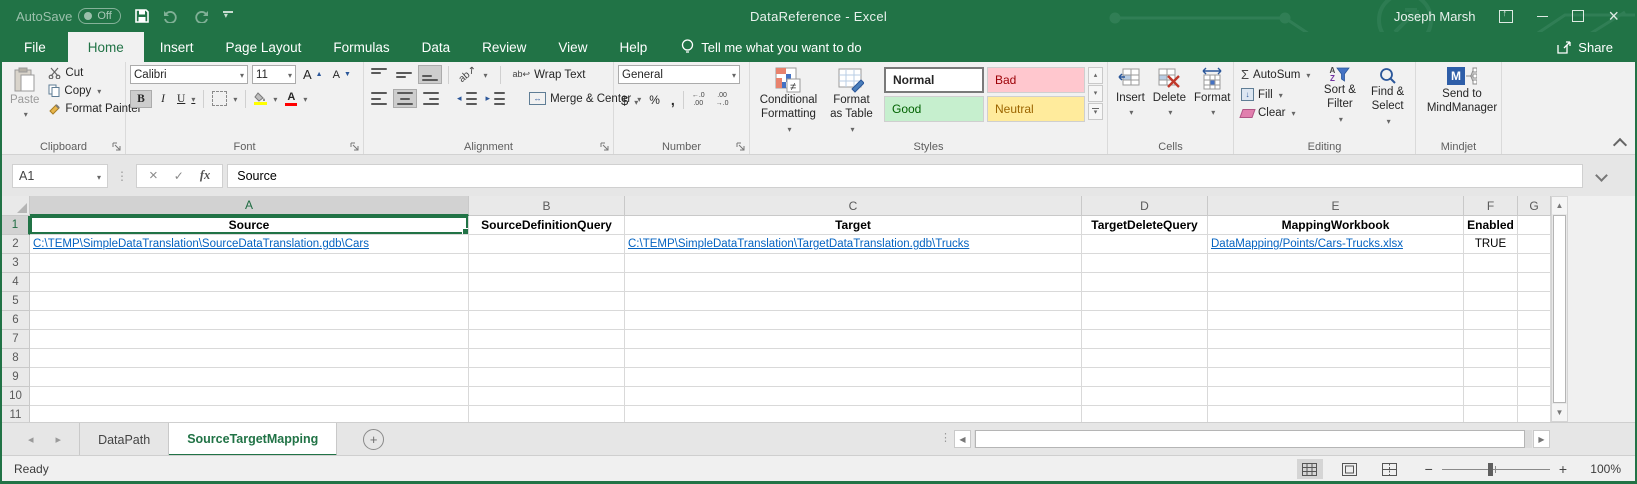 The image size is (1637, 484). I want to click on zoom-out-button: −, so click(1429, 469).